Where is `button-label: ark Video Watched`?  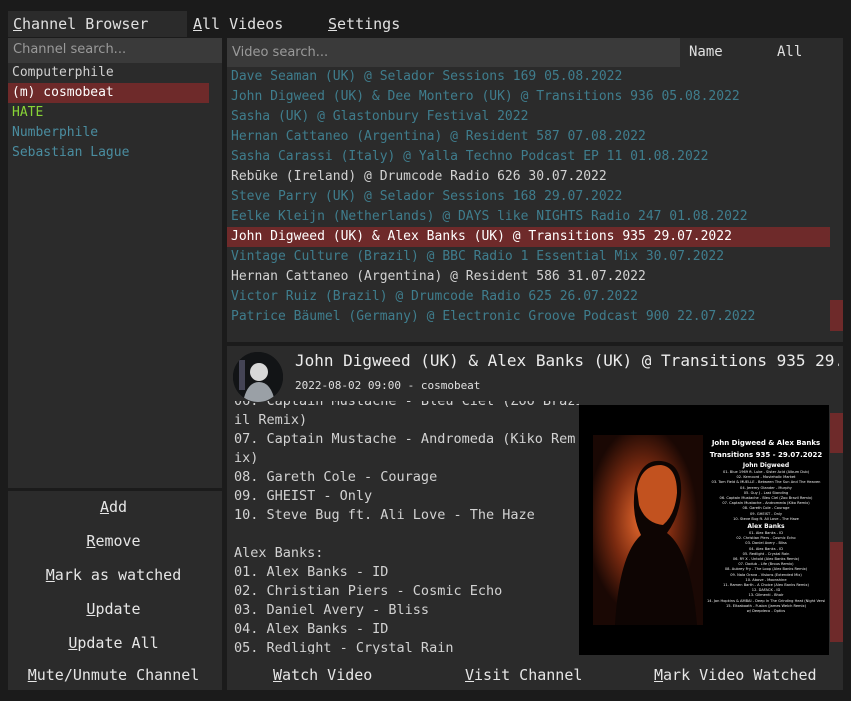 button-label: ark Video Watched is located at coordinates (740, 675).